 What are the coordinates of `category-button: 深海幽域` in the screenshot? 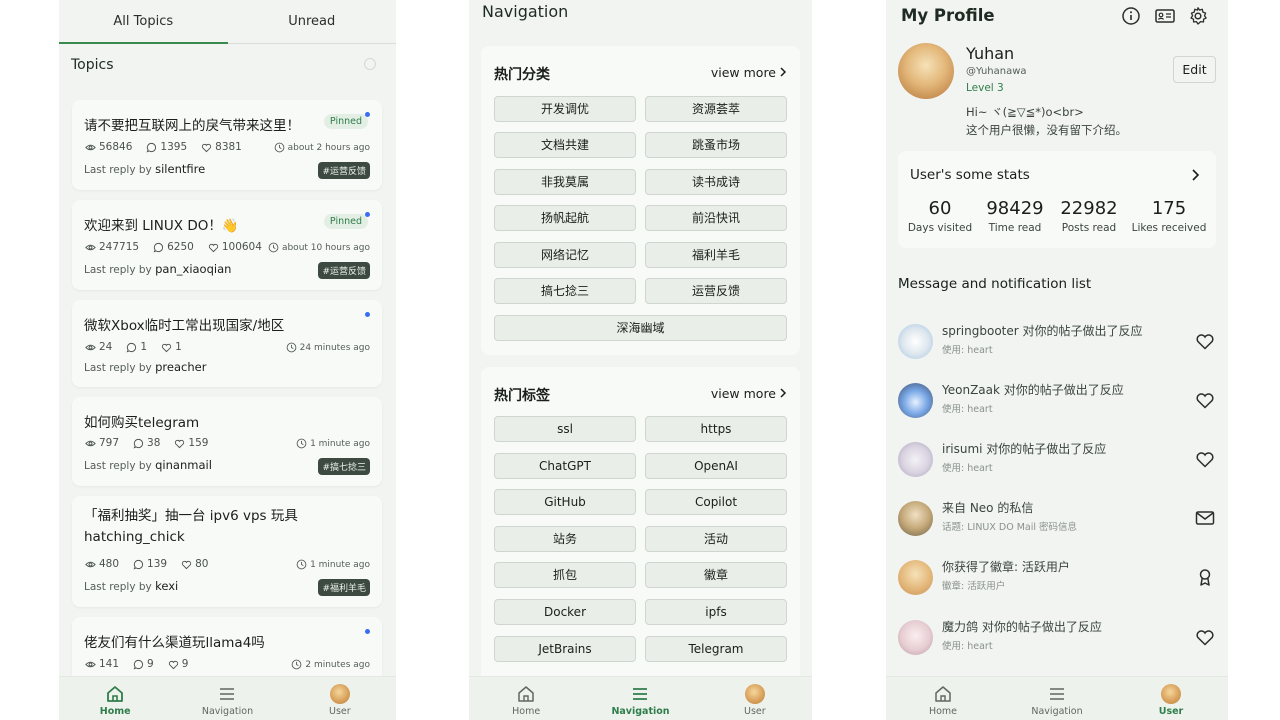 It's located at (640, 328).